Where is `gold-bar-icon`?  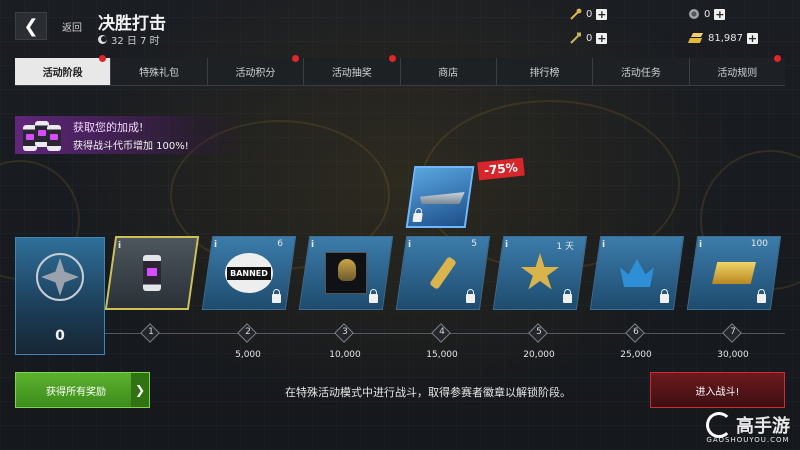 gold-bar-icon is located at coordinates (734, 273).